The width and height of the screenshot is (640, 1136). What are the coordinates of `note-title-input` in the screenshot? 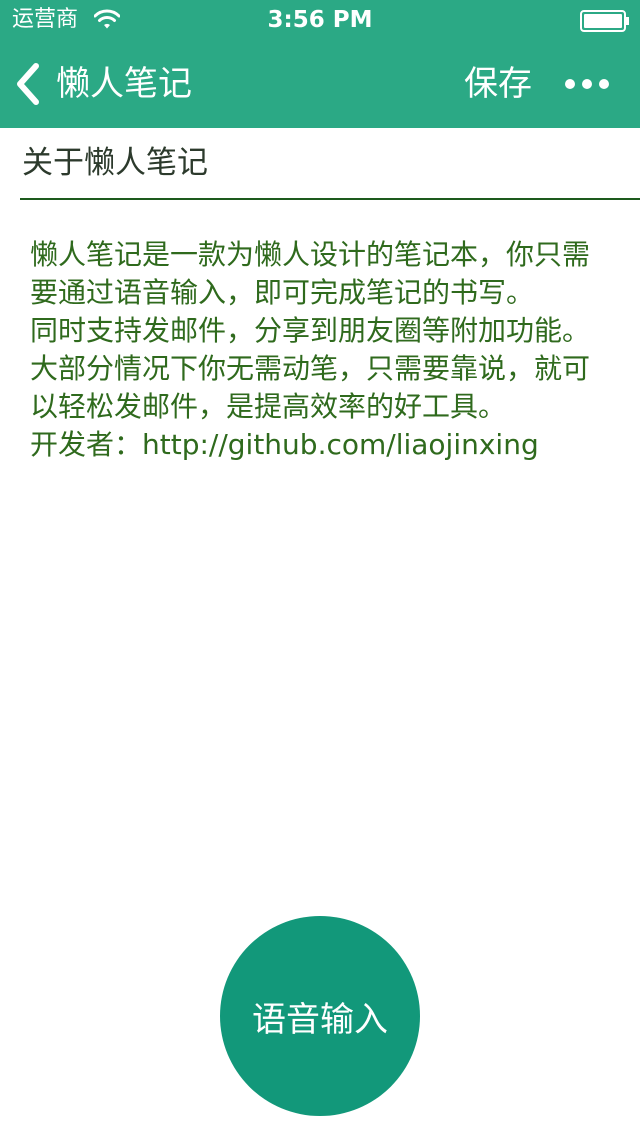 It's located at (330, 164).